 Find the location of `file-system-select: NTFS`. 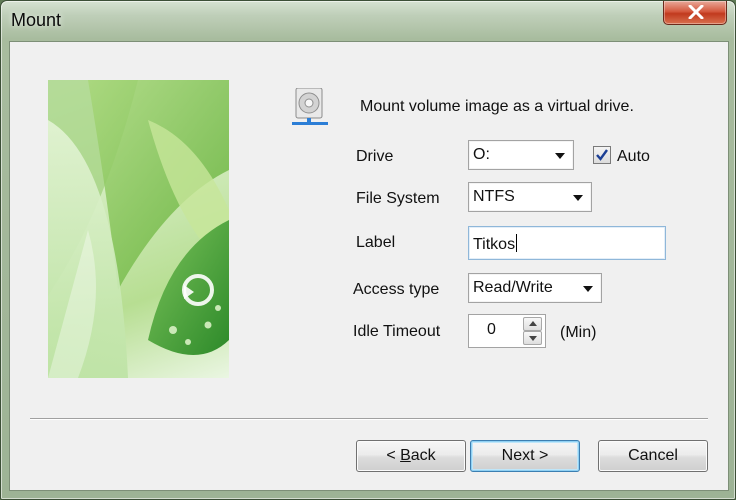

file-system-select: NTFS is located at coordinates (530, 197).